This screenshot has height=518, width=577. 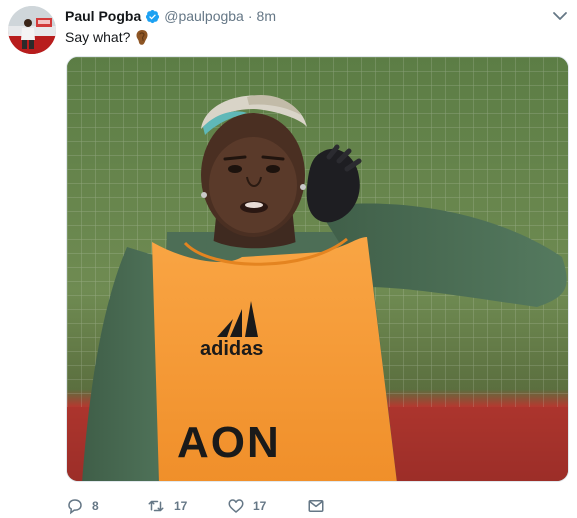 I want to click on display-name: Paul Pogba, so click(x=103, y=16).